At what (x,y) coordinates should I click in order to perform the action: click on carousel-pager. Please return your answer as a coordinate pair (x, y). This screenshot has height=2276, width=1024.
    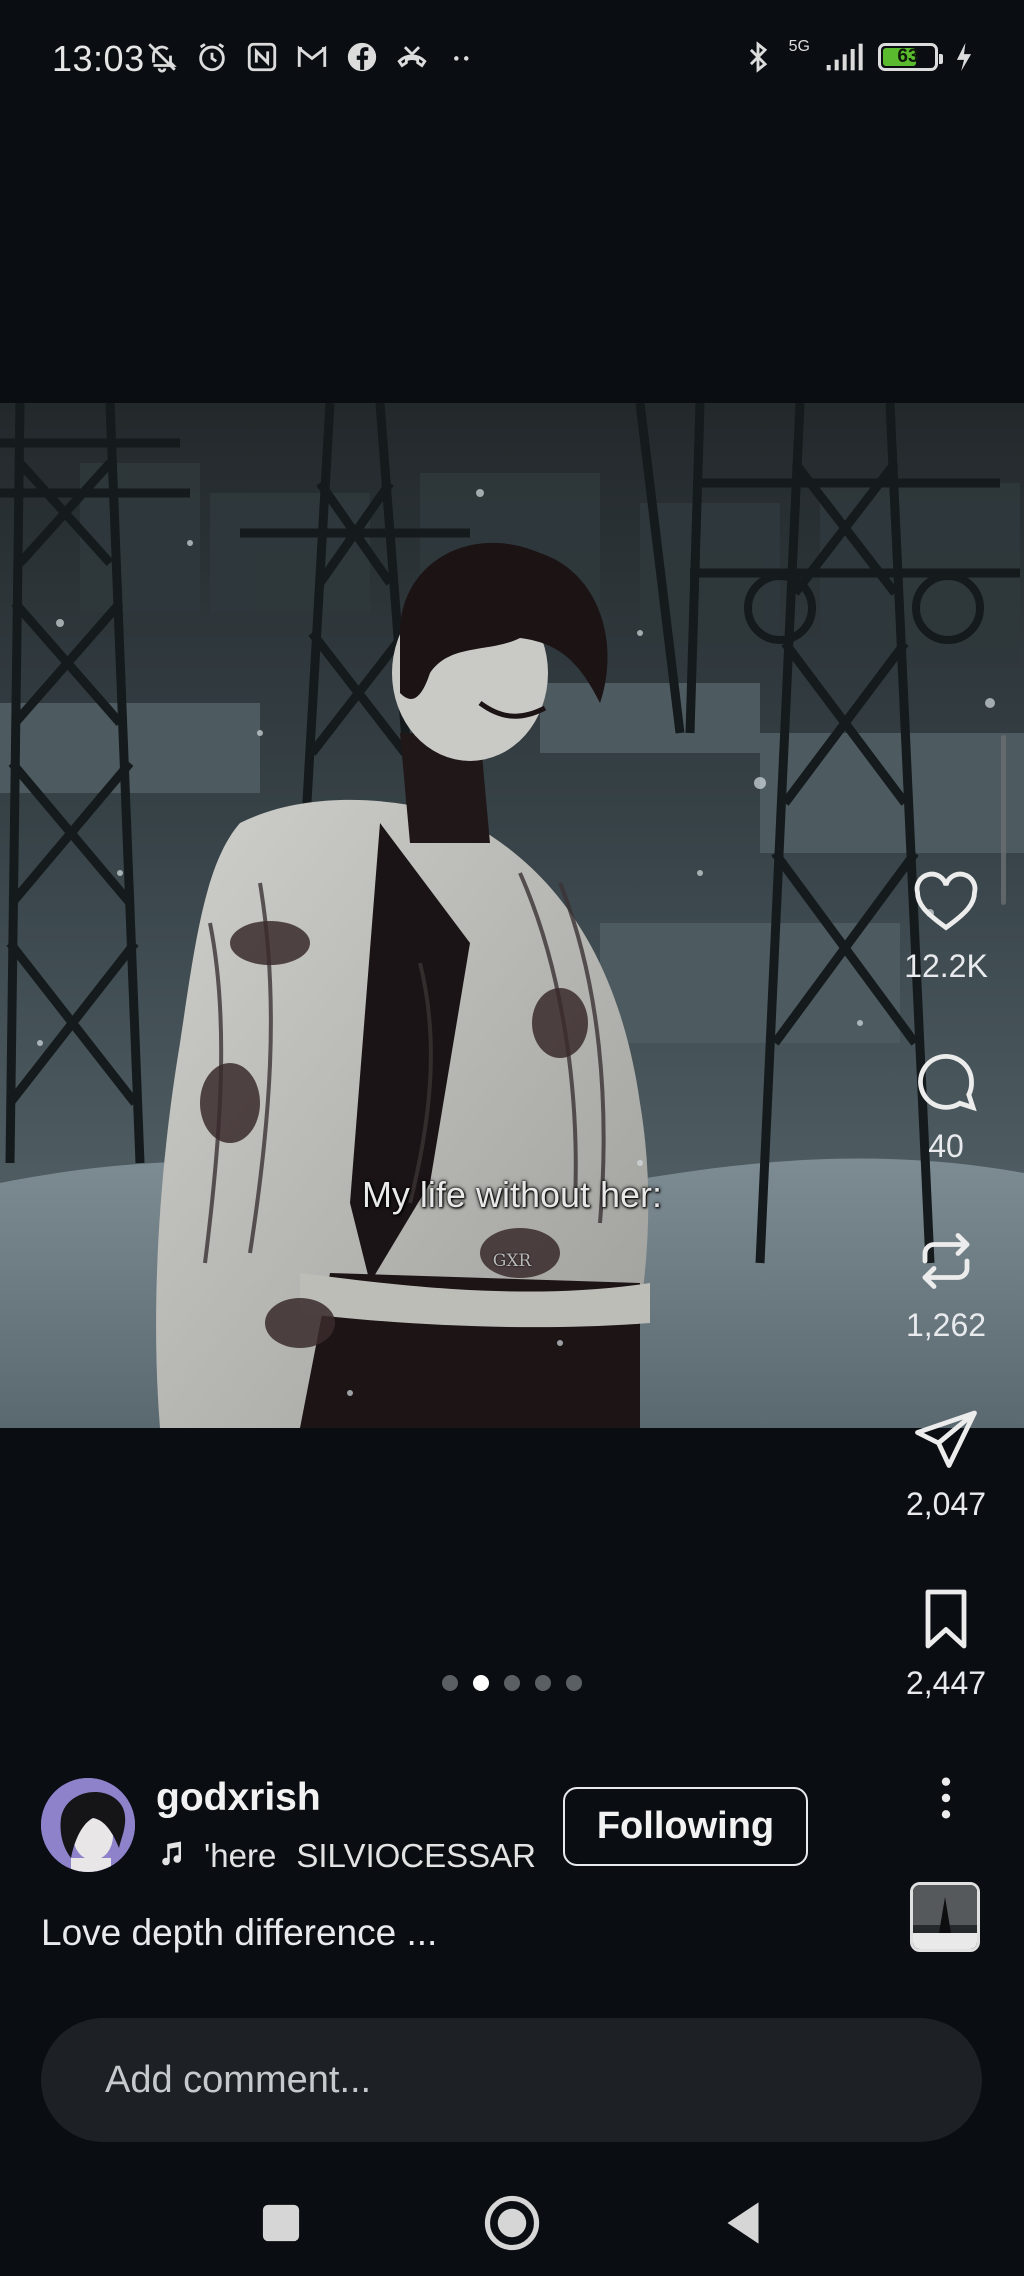
    Looking at the image, I should click on (512, 1683).